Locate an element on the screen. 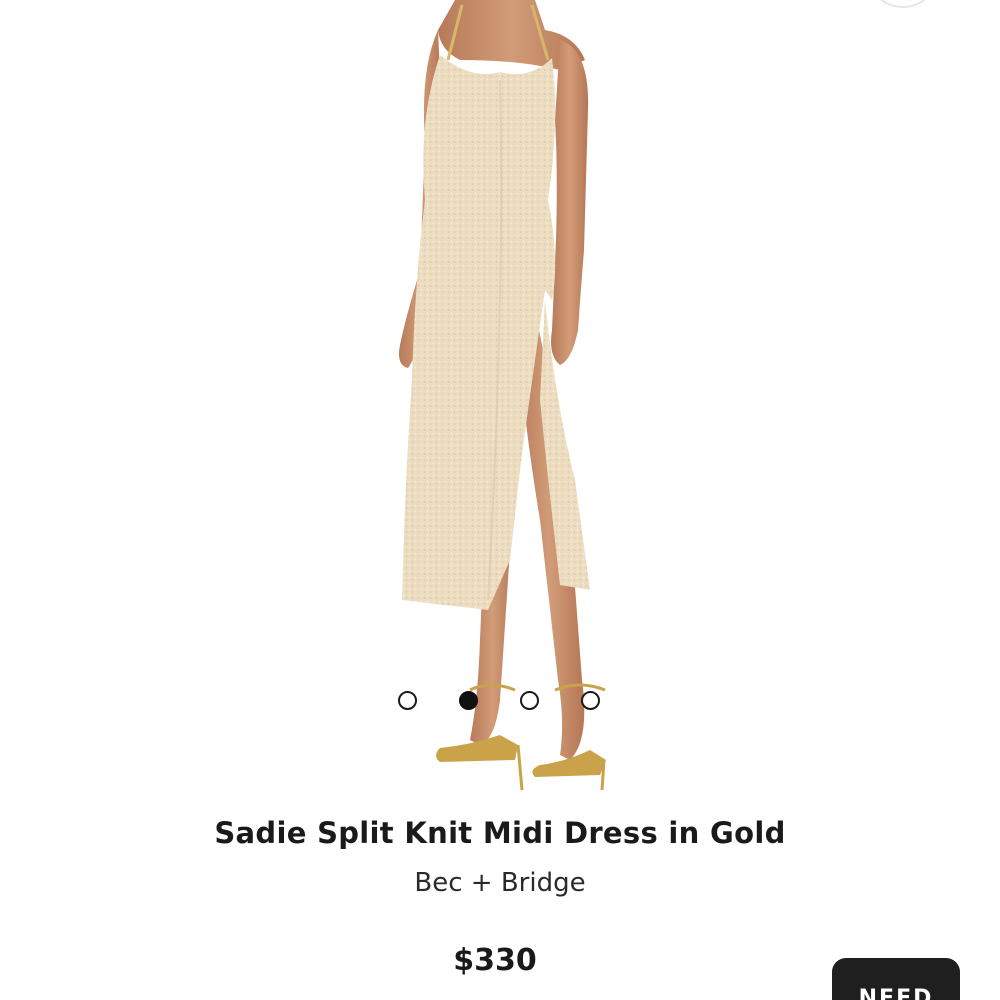 Image resolution: width=1000 pixels, height=1000 pixels. product-brand: Bec + Bridge is located at coordinates (500, 883).